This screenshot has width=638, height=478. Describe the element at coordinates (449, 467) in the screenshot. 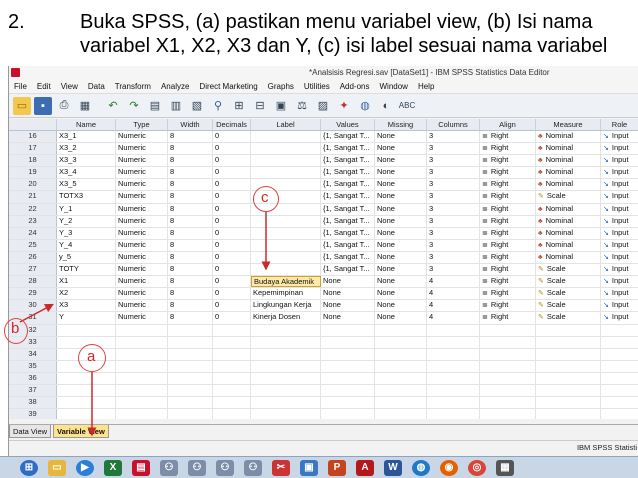

I see `firefox-icon: ◉` at that location.